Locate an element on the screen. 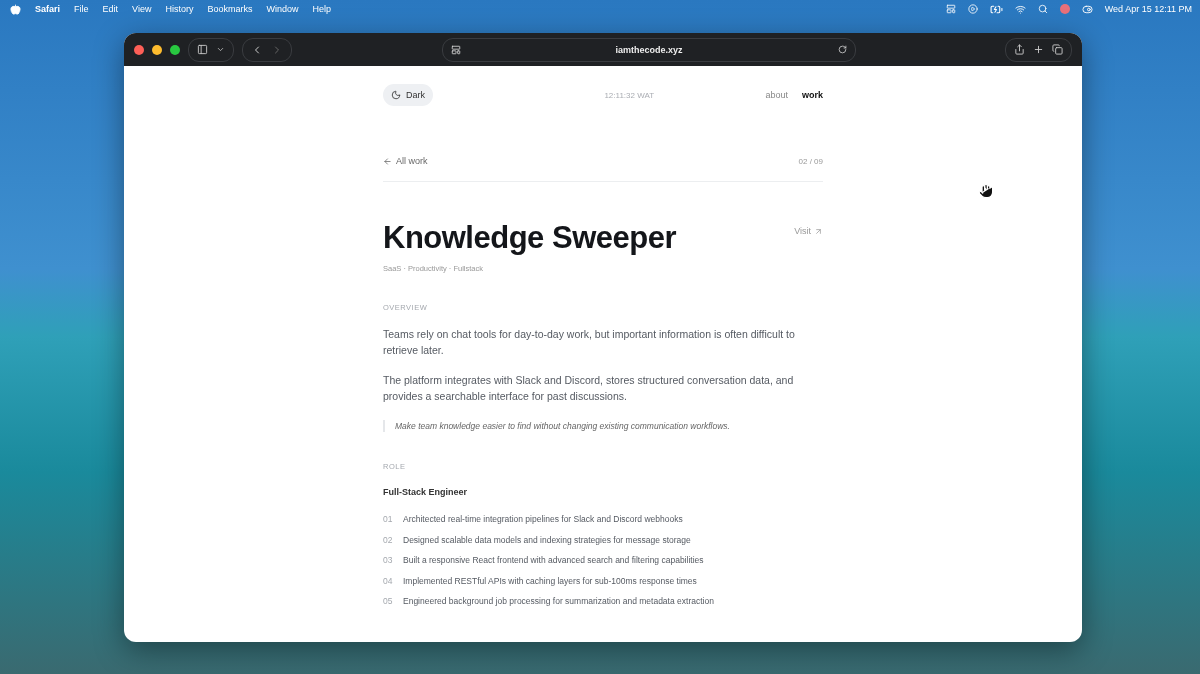  back-link: All work is located at coordinates (405, 161).